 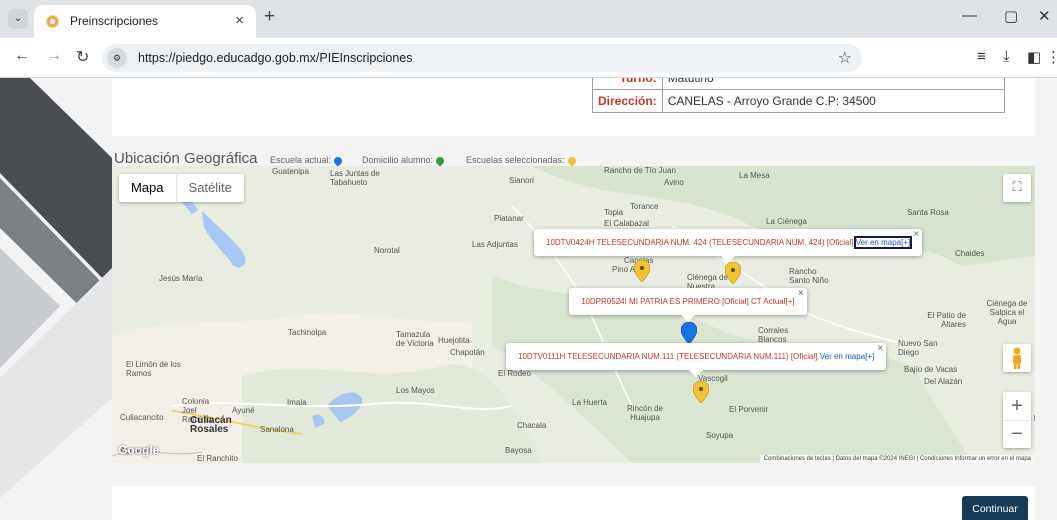 What do you see at coordinates (946, 320) in the screenshot?
I see `place-label: El Patio de Altares` at bounding box center [946, 320].